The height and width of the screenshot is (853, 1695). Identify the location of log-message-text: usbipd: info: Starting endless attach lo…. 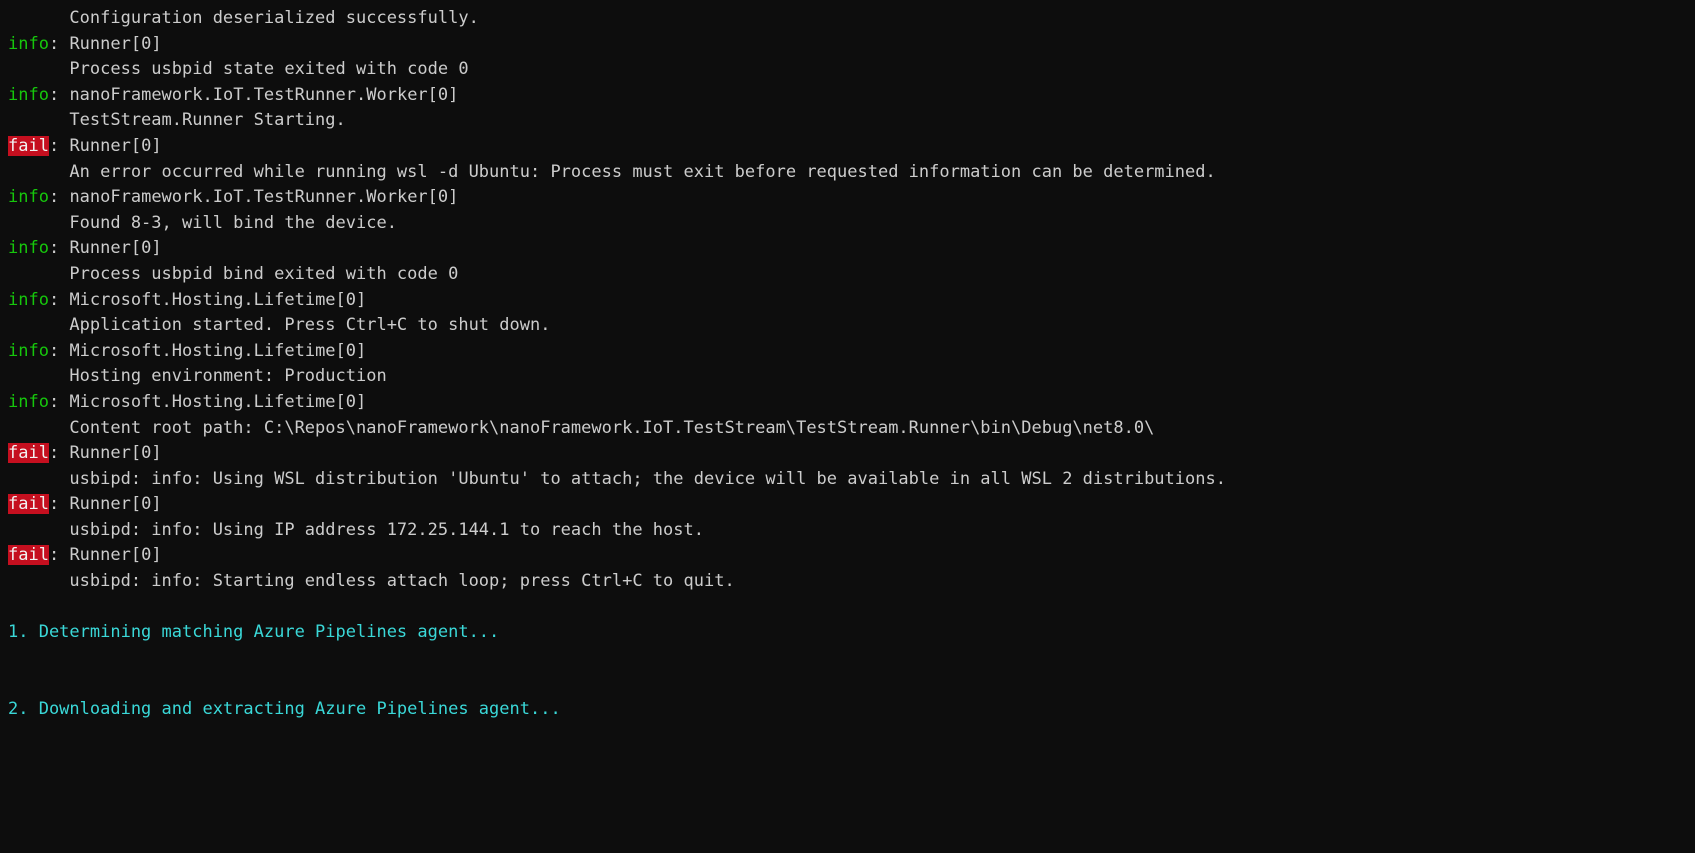
(371, 581).